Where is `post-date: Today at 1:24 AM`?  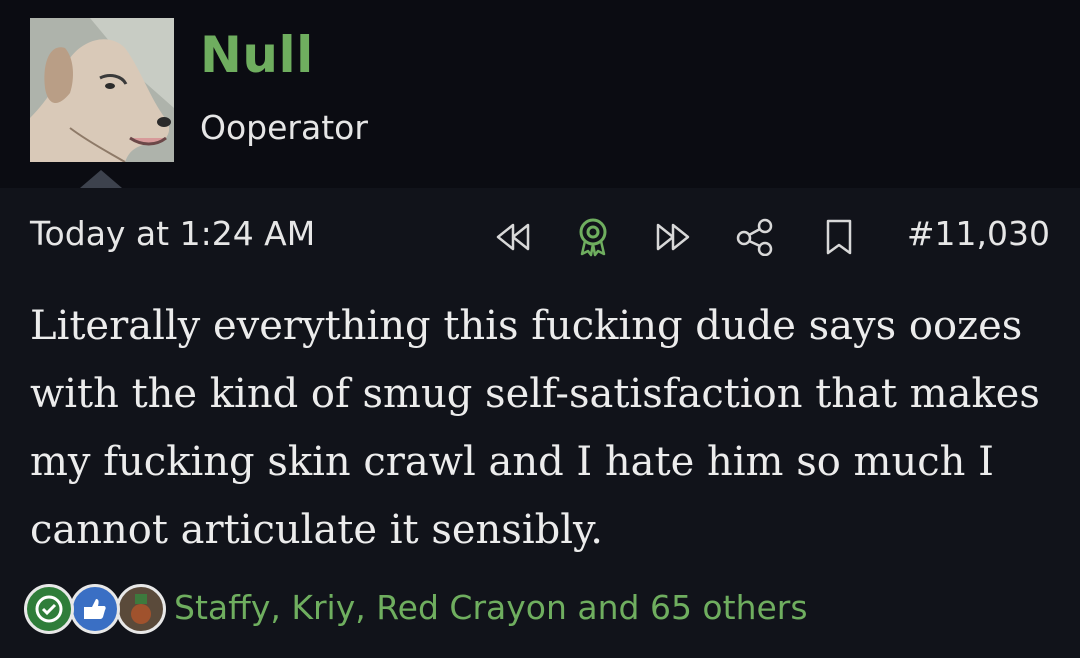
post-date: Today at 1:24 AM is located at coordinates (172, 233).